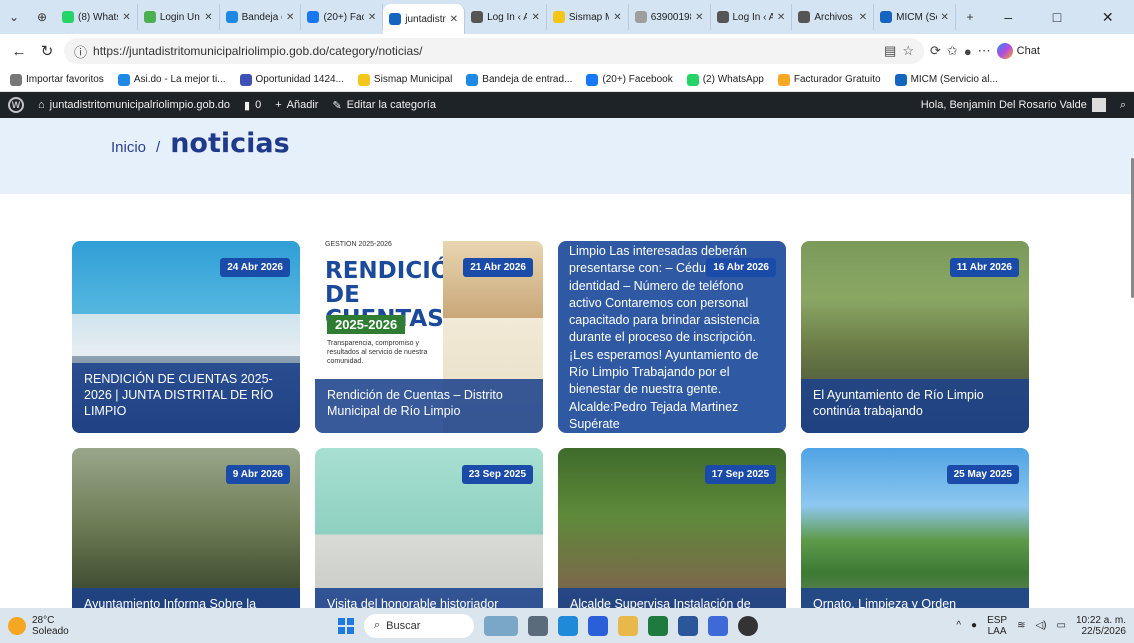 The height and width of the screenshot is (643, 1134). What do you see at coordinates (752, 17) in the screenshot?
I see `browser-tab: Log In ‹ A ✕` at bounding box center [752, 17].